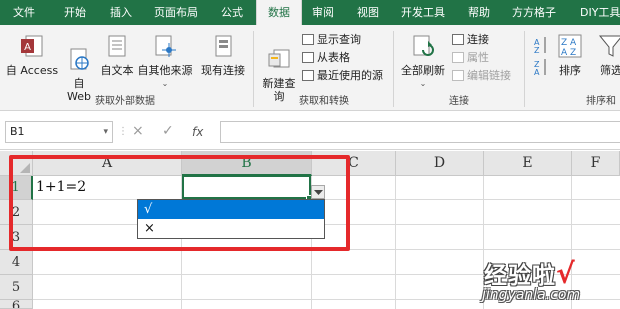 The height and width of the screenshot is (309, 620). I want to click on formula-buttons: × ✓ fx, so click(170, 132).